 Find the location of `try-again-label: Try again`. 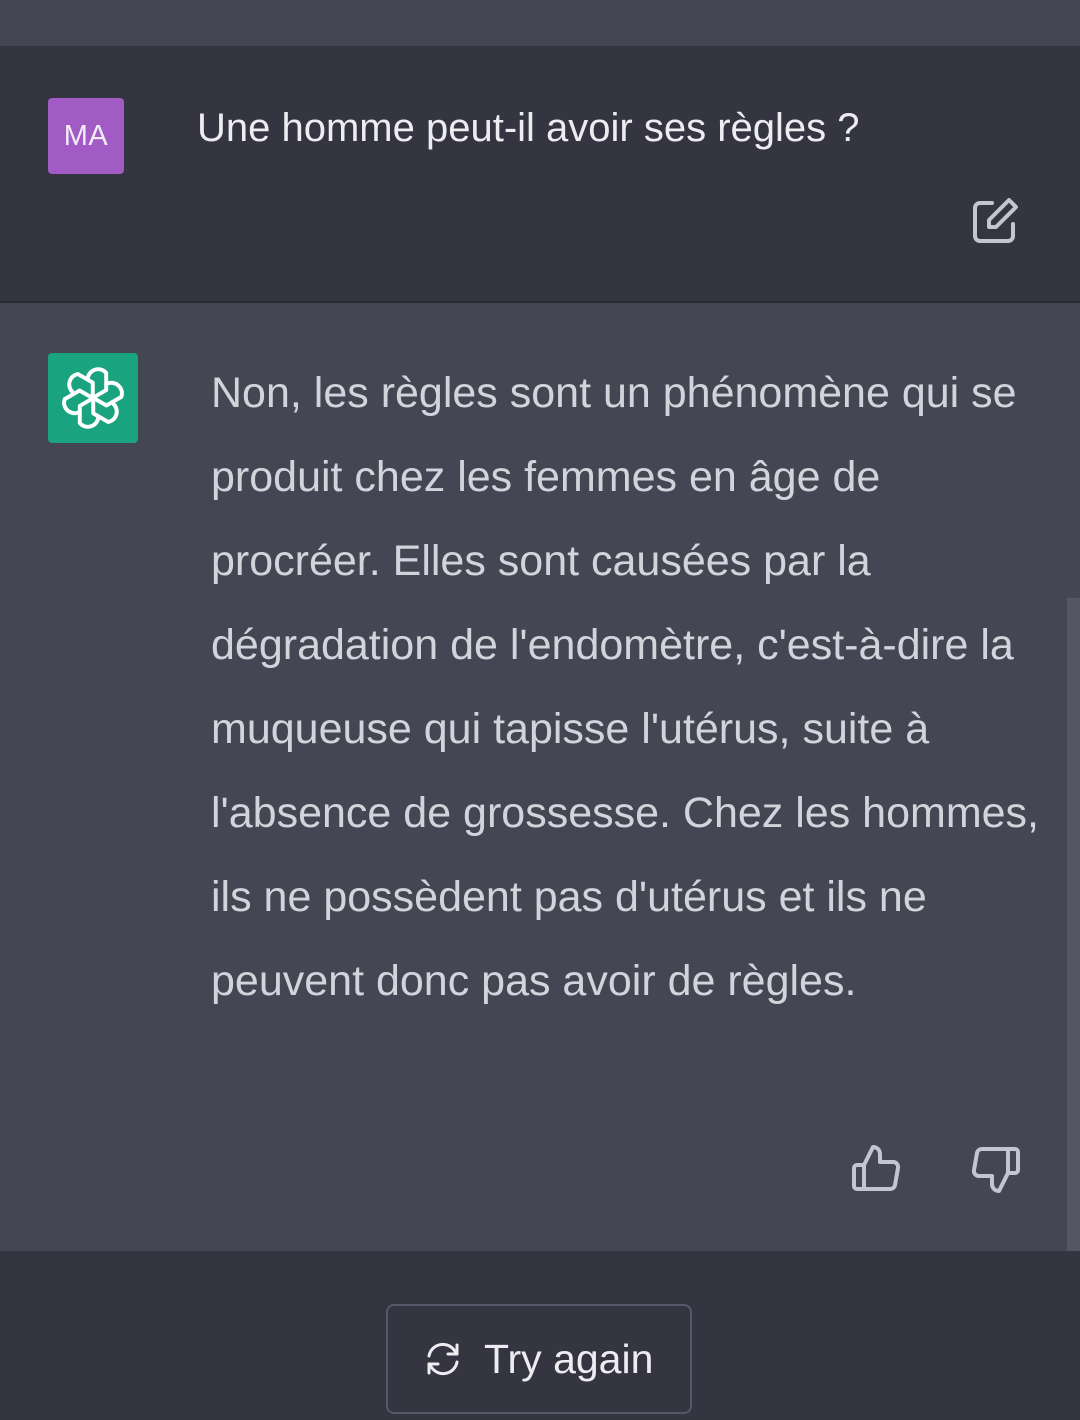

try-again-label: Try again is located at coordinates (569, 1358).